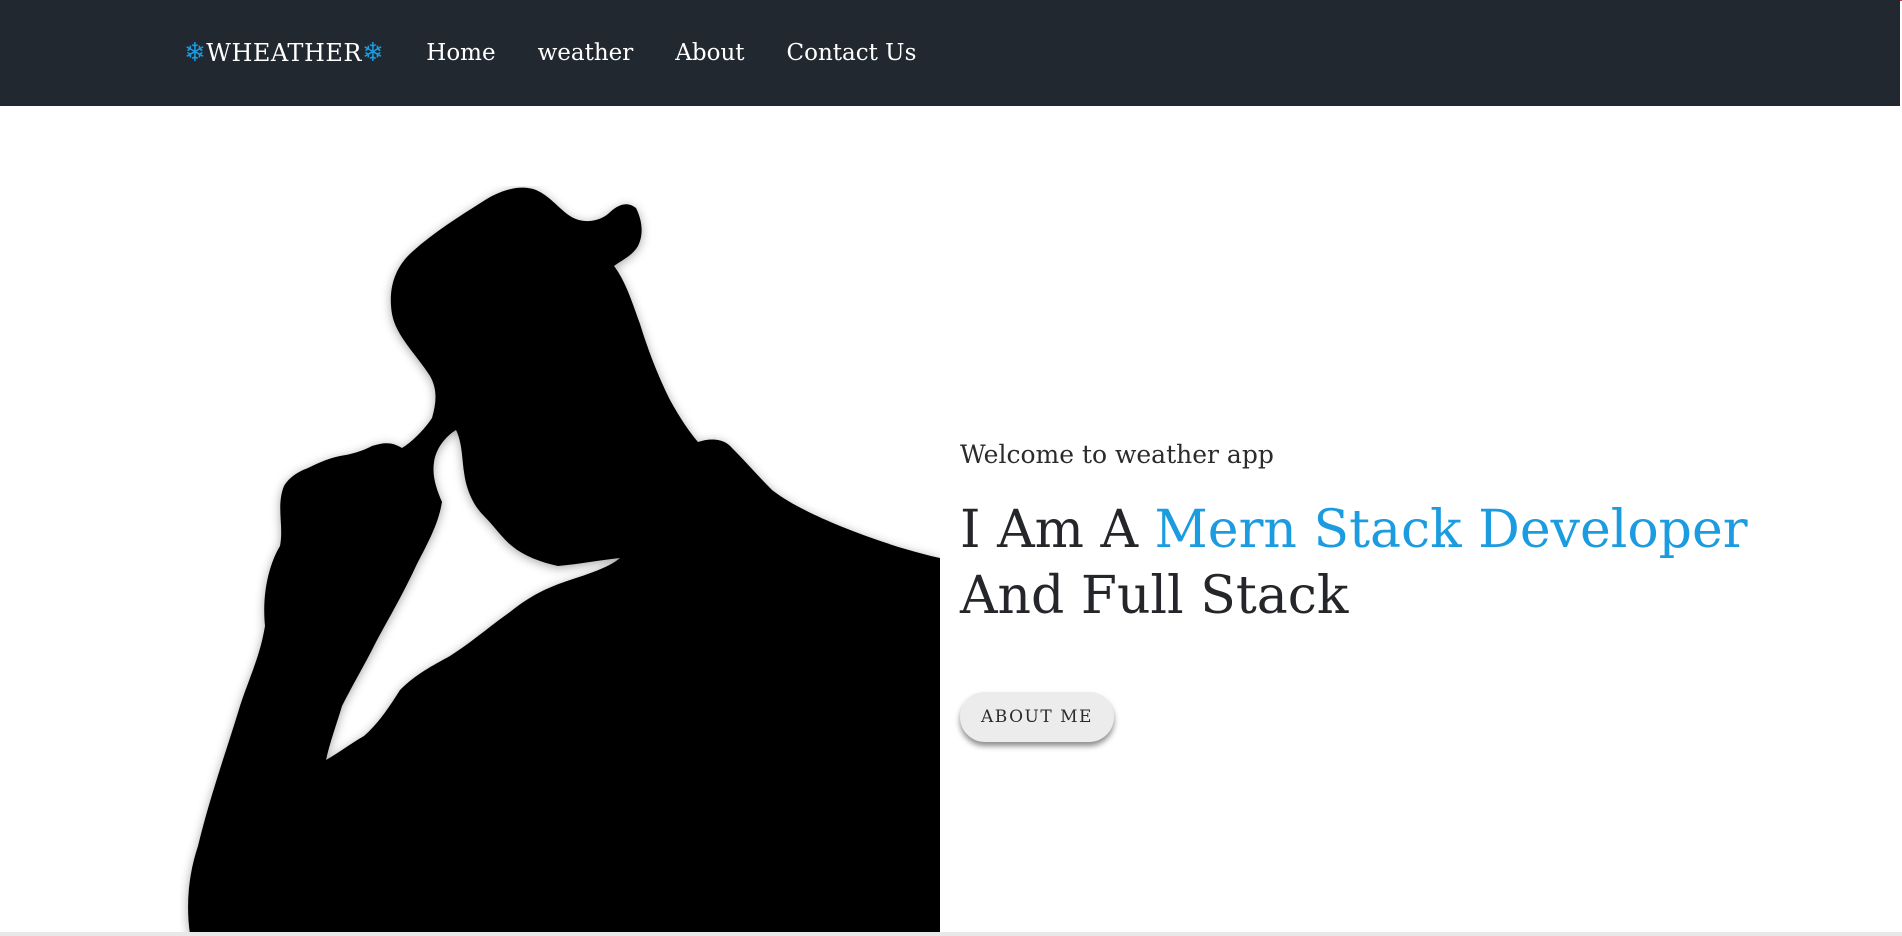 This screenshot has width=1902, height=936. What do you see at coordinates (852, 53) in the screenshot?
I see `nav-link-contact: Contact Us` at bounding box center [852, 53].